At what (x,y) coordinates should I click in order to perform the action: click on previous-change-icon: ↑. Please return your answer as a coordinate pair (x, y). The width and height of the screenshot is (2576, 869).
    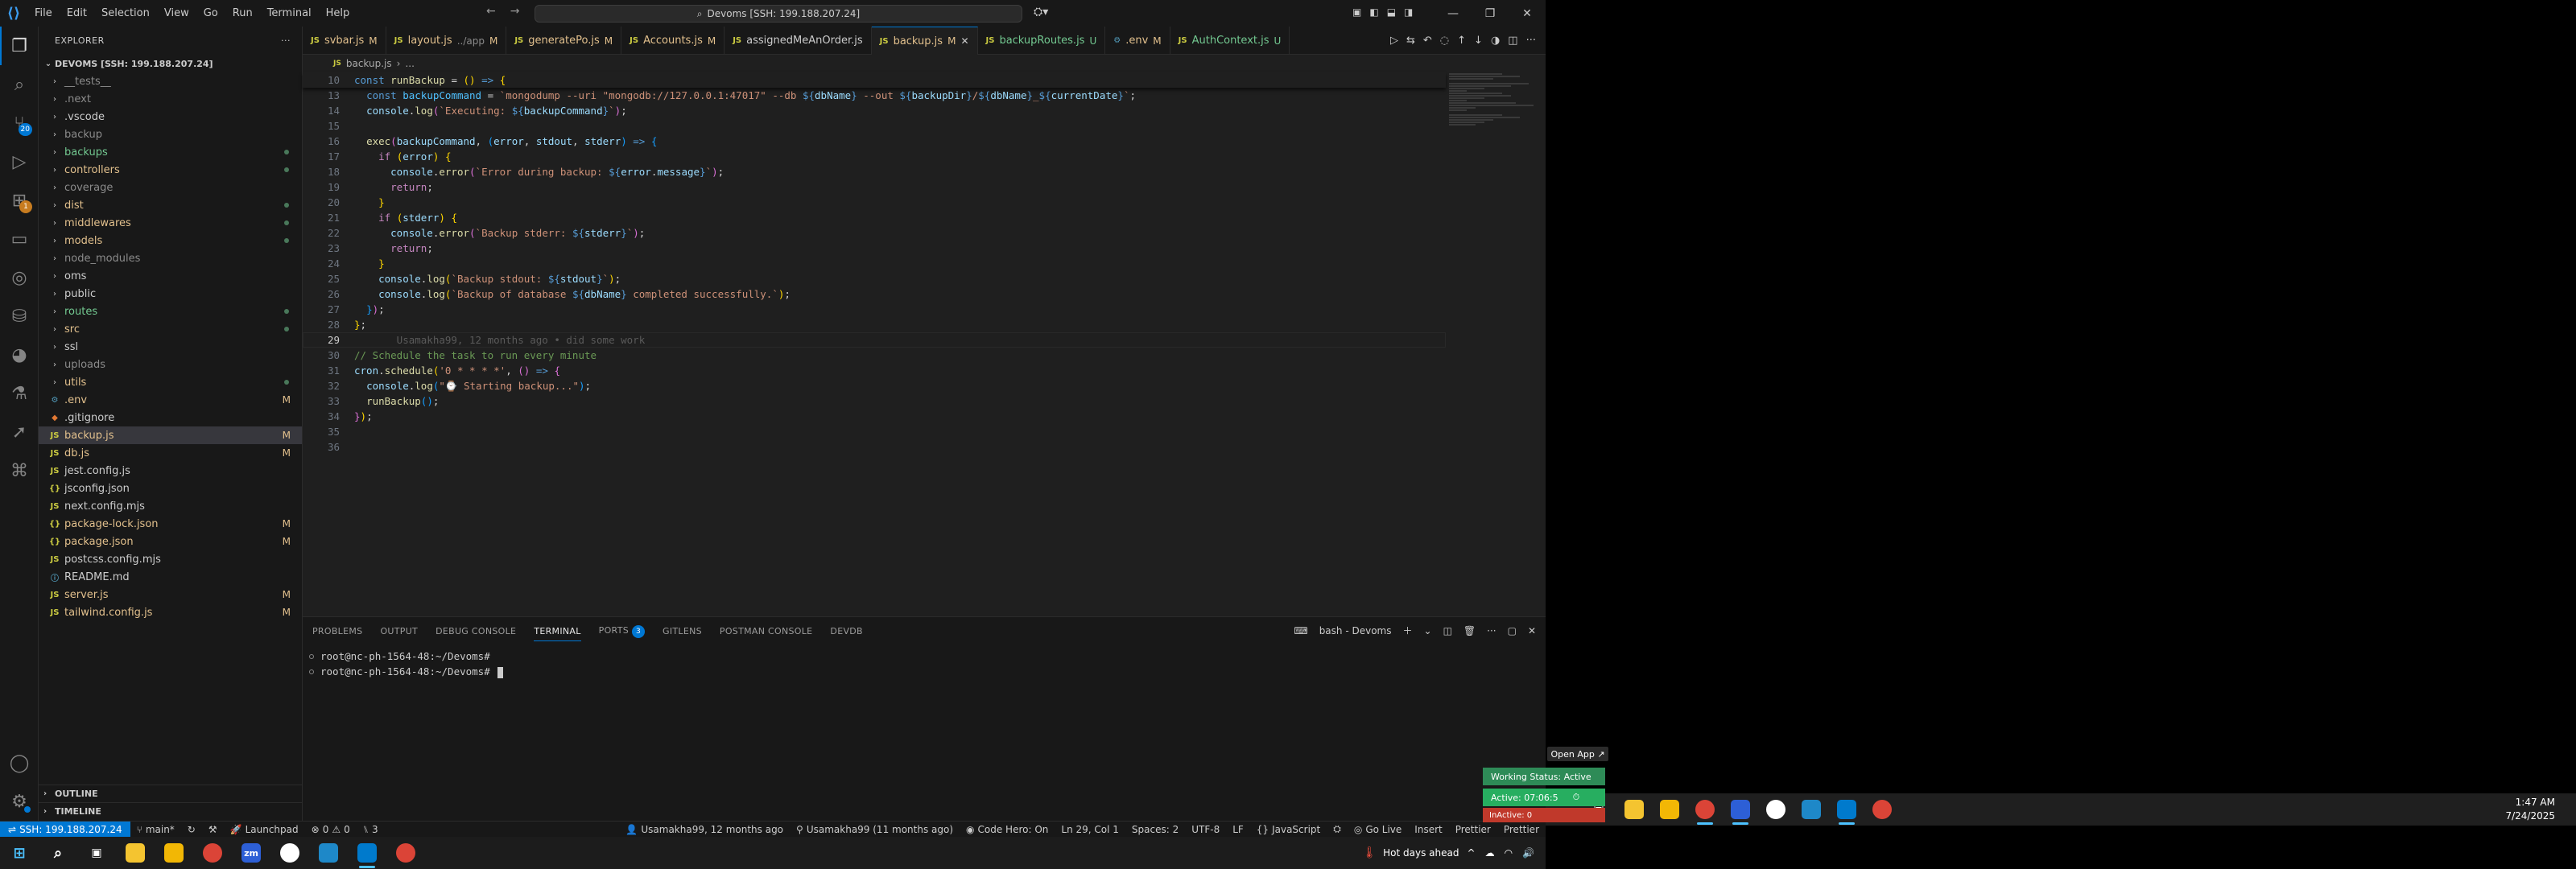
    Looking at the image, I should click on (1461, 41).